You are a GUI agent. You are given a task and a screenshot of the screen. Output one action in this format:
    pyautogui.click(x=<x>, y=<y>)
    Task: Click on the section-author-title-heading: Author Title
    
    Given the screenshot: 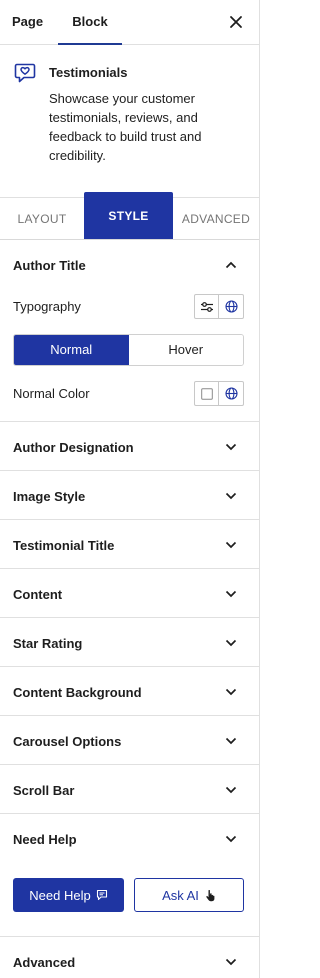 What is the action you would take?
    pyautogui.click(x=49, y=265)
    